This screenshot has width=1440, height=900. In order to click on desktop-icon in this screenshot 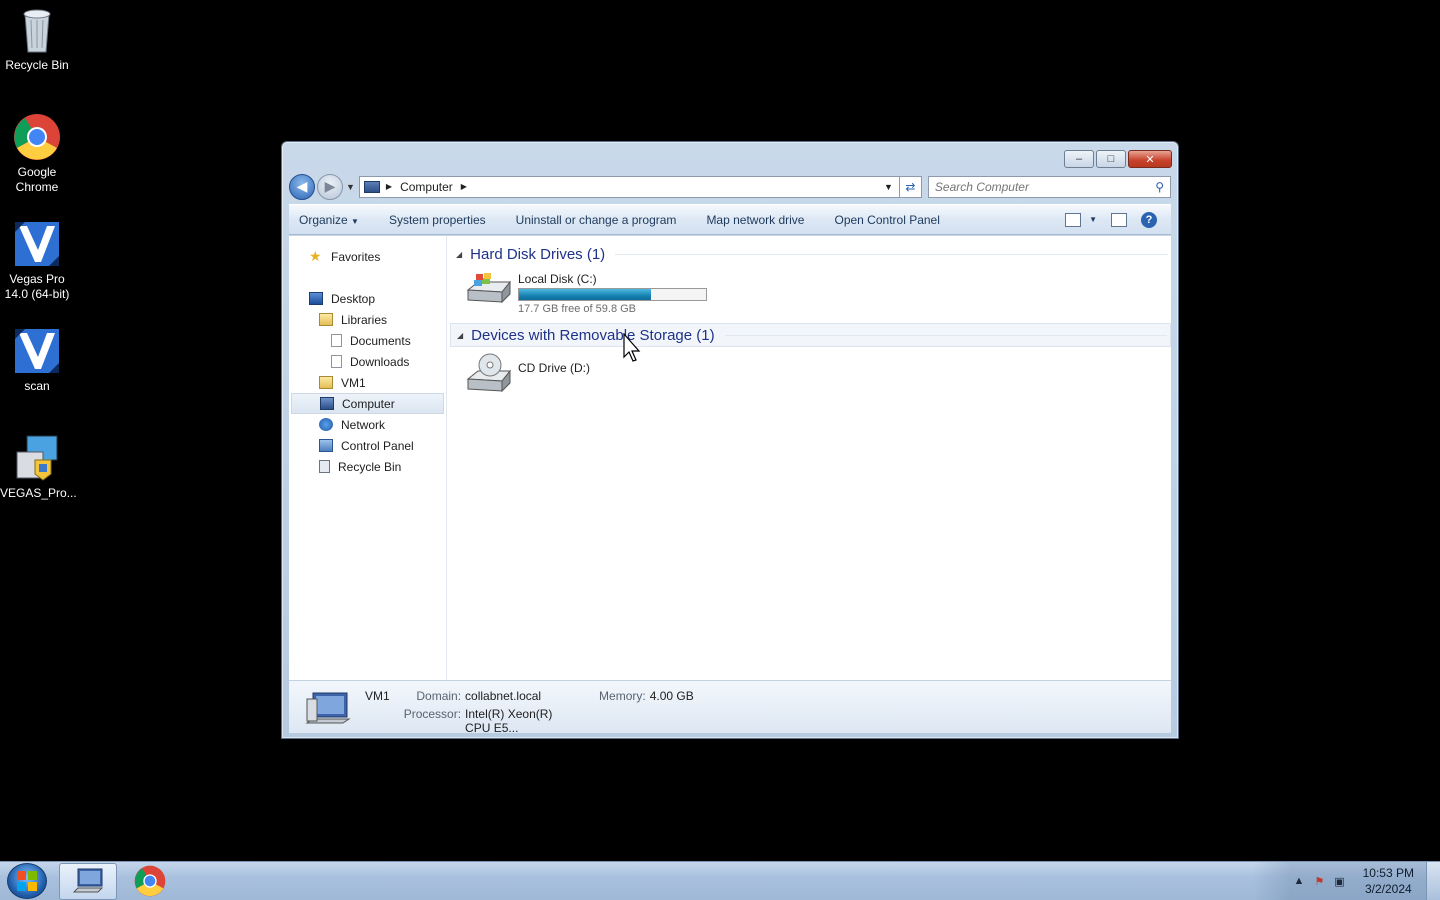, I will do `click(316, 298)`.